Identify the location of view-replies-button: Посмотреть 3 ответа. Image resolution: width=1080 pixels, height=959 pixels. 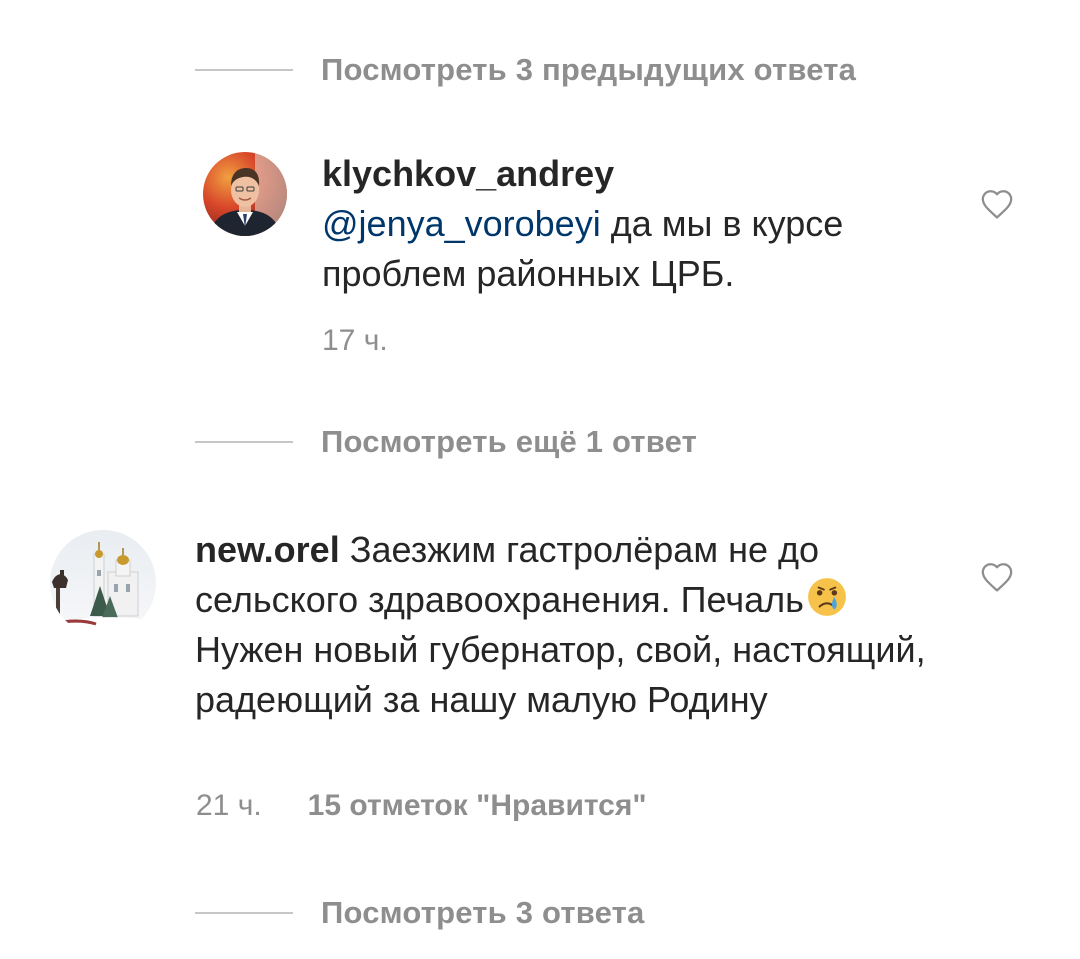
(419, 913).